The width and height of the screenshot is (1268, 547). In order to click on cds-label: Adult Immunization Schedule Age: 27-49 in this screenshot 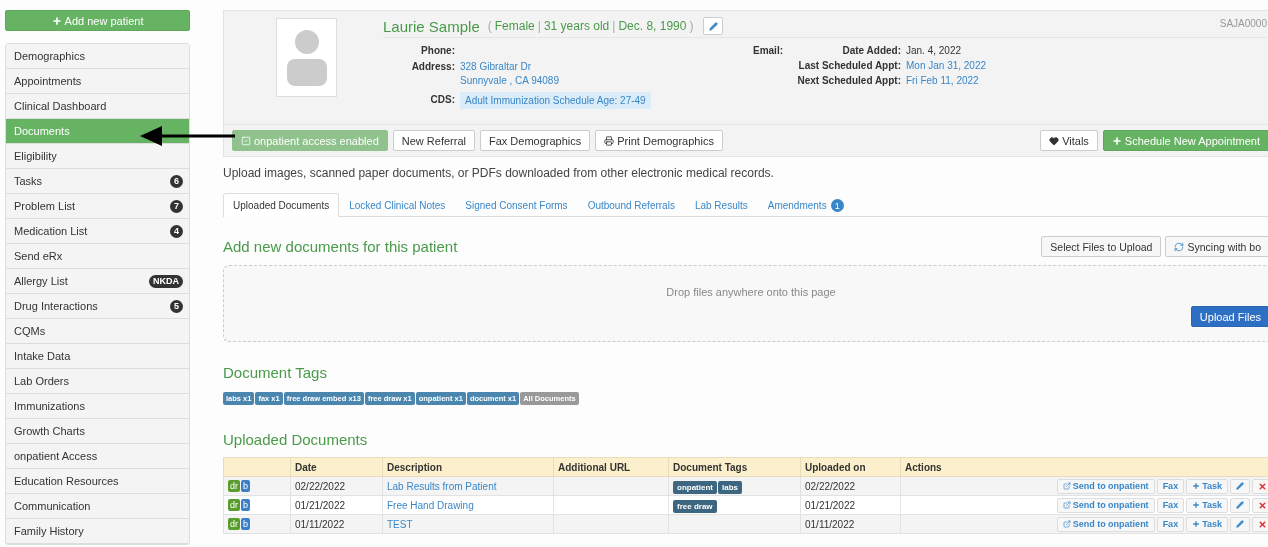, I will do `click(555, 100)`.